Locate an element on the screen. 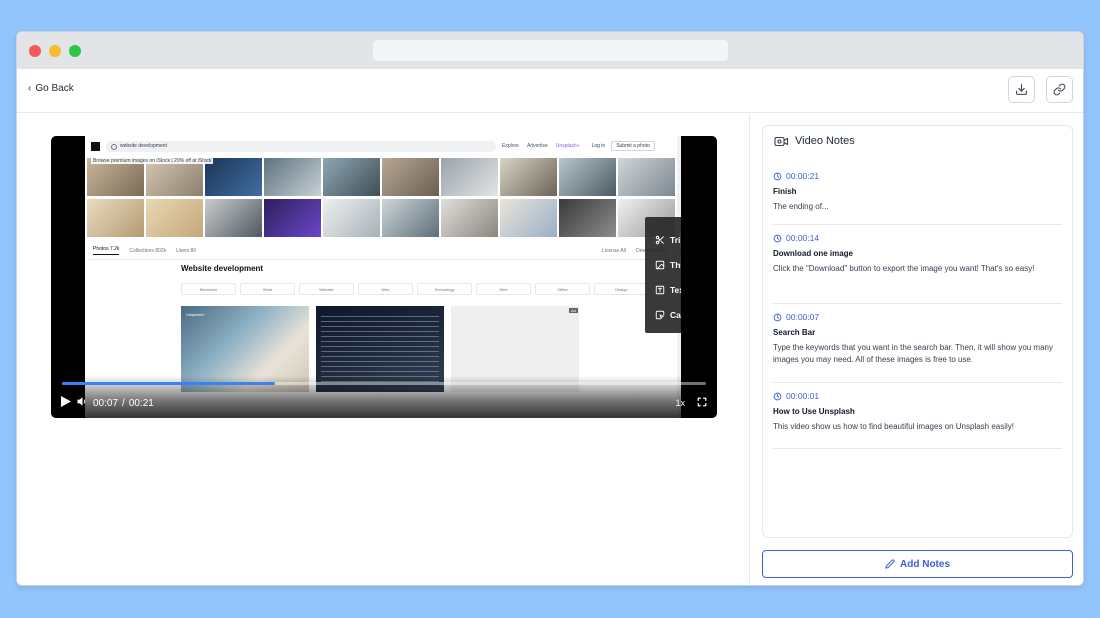 The image size is (1100, 618). menu-item-label: Trim is located at coordinates (675, 239).